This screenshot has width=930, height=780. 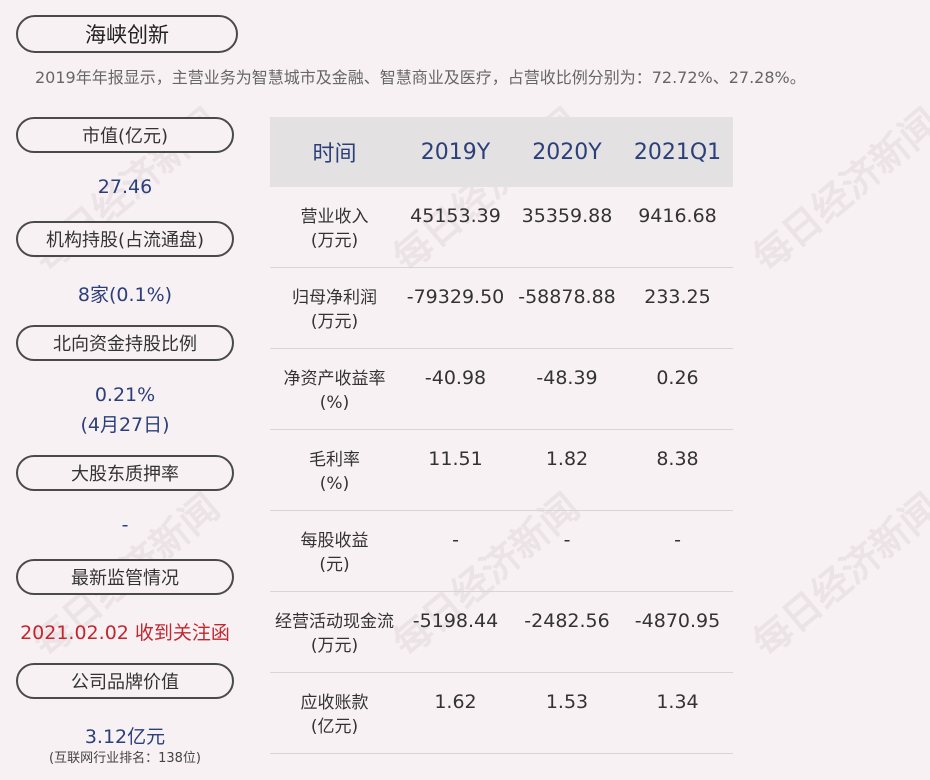 I want to click on cell-value: -79329.50, so click(x=455, y=297).